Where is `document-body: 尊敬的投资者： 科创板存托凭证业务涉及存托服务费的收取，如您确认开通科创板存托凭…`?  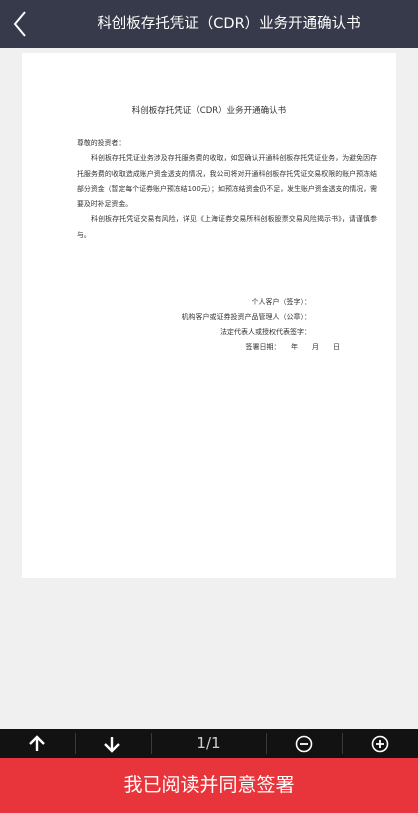 document-body: 尊敬的投资者： 科创板存托凭证业务涉及存托服务费的收取，如您确认开通科创板存托凭… is located at coordinates (227, 189).